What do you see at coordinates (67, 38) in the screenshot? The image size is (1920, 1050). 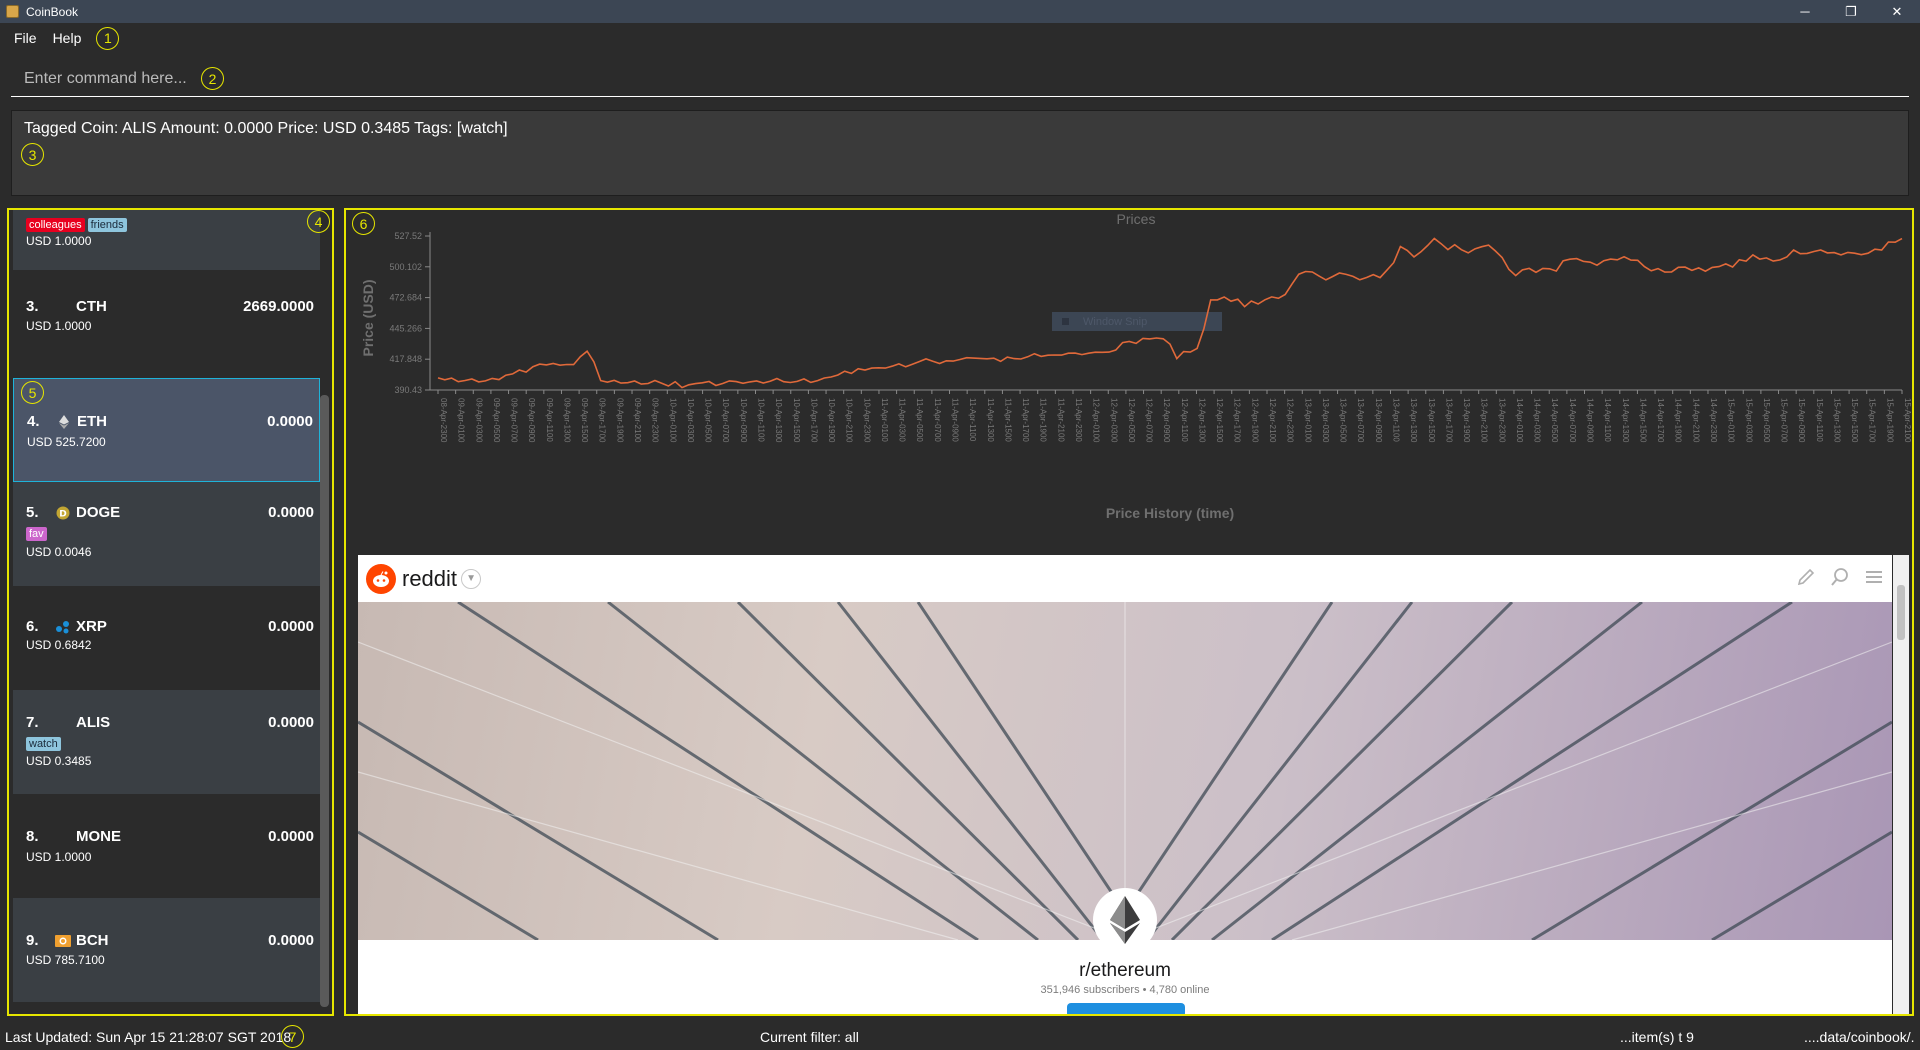 I see `menu-help: Help` at bounding box center [67, 38].